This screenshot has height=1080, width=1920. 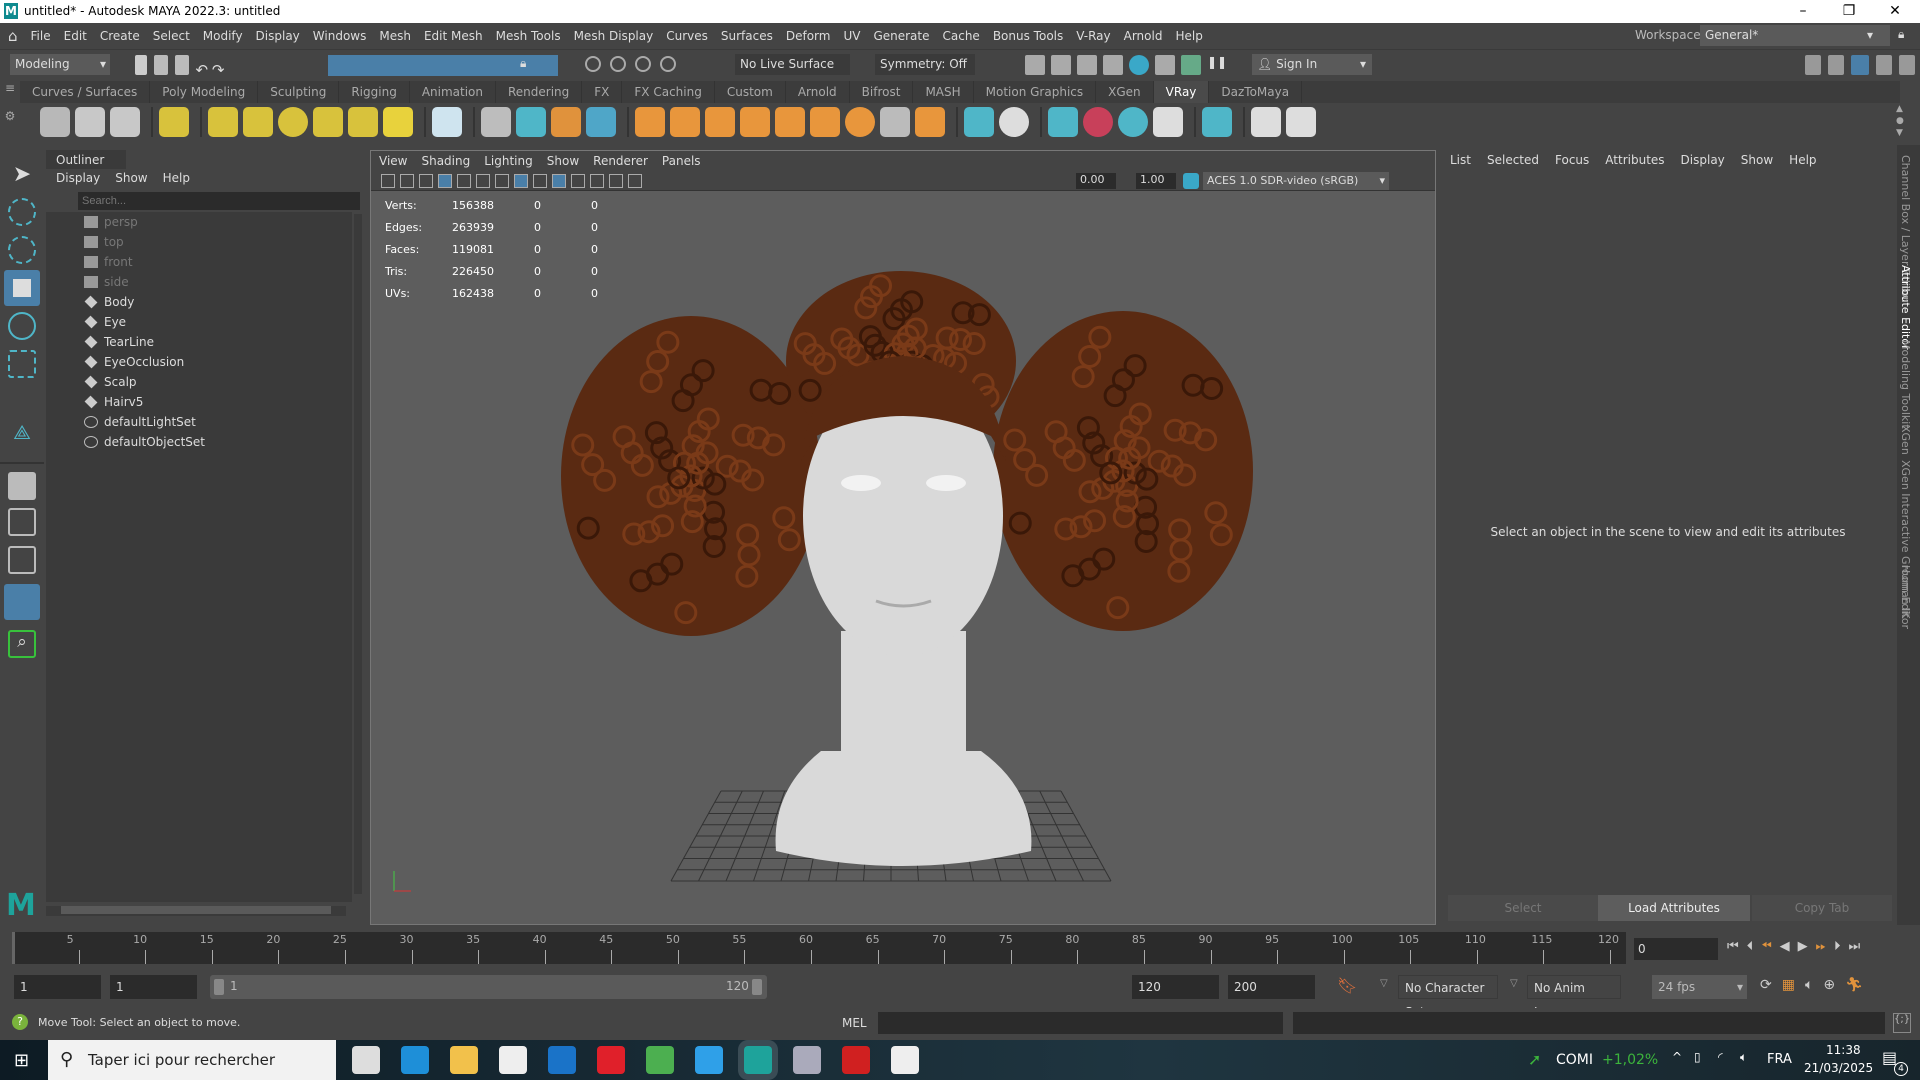 What do you see at coordinates (1271, 987) in the screenshot?
I see `animation-end-field: 200` at bounding box center [1271, 987].